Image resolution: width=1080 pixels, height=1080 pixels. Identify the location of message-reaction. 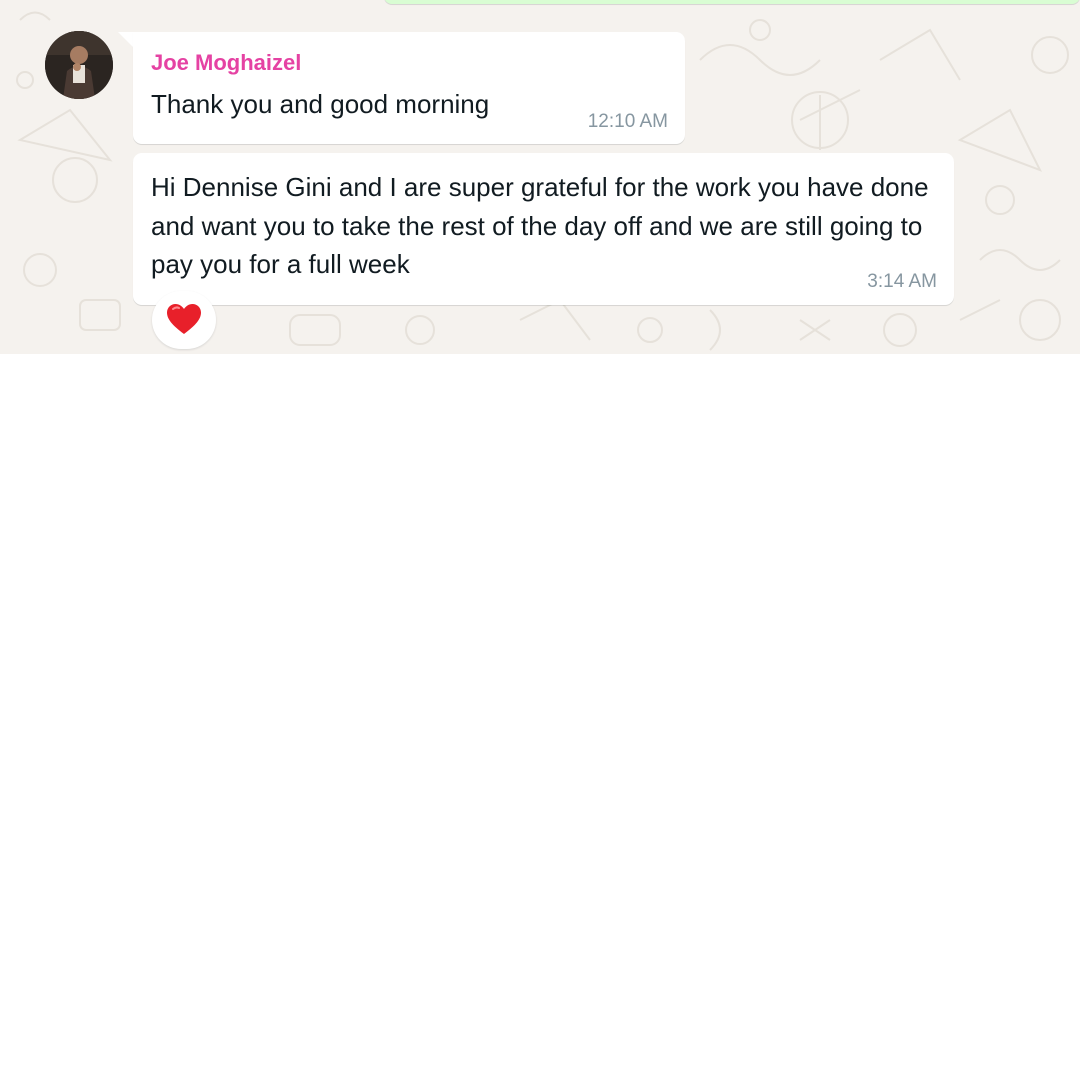
(184, 320).